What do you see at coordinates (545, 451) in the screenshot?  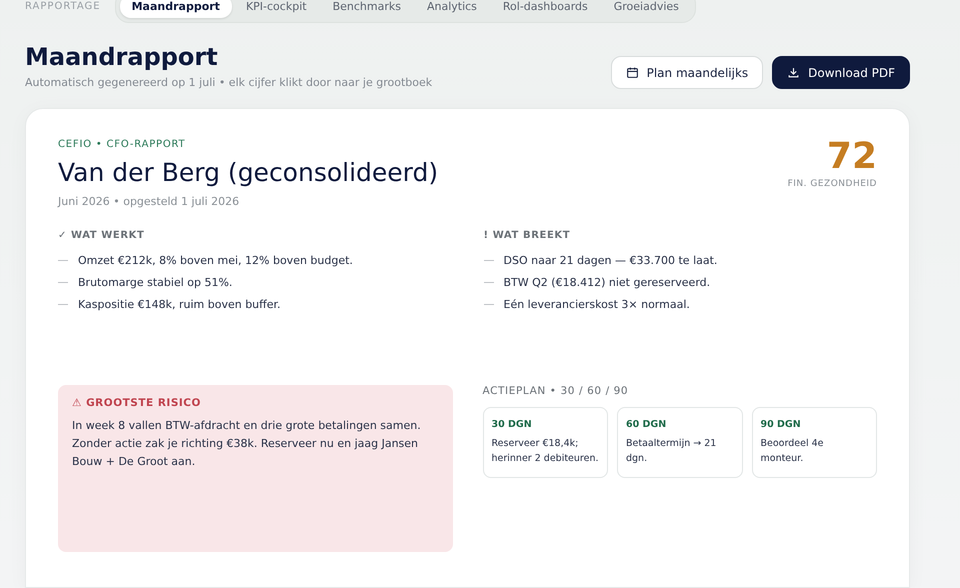 I see `action-text: Reserveer €18,4k; herinner 2 debiteuren.` at bounding box center [545, 451].